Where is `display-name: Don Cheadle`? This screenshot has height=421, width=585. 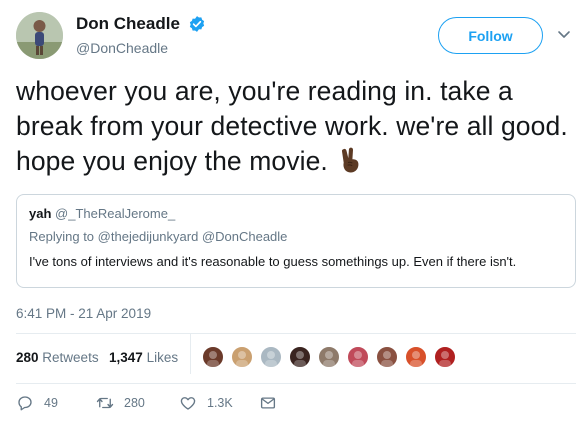 display-name: Don Cheadle is located at coordinates (128, 24).